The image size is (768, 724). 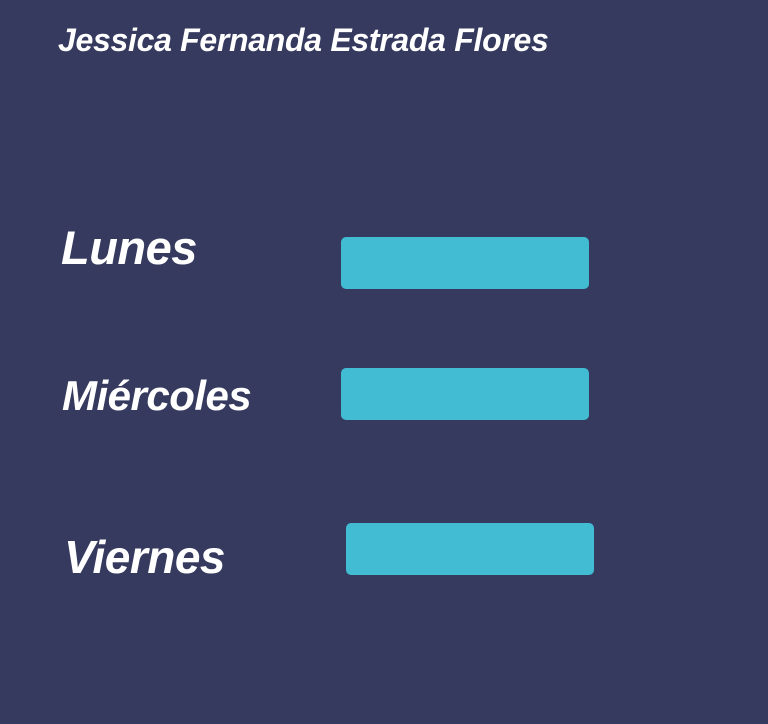 What do you see at coordinates (465, 263) in the screenshot?
I see `lunes-button` at bounding box center [465, 263].